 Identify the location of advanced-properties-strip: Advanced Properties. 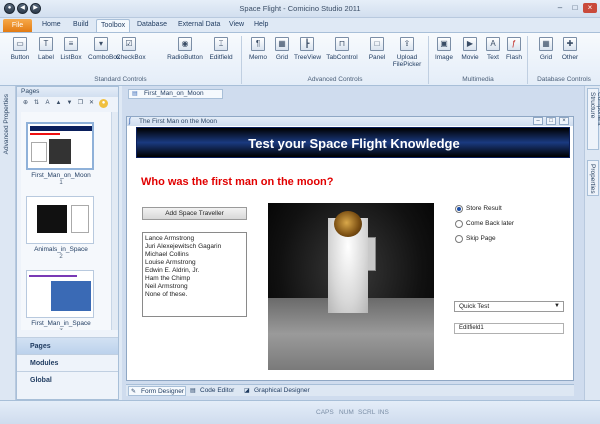
(8, 243).